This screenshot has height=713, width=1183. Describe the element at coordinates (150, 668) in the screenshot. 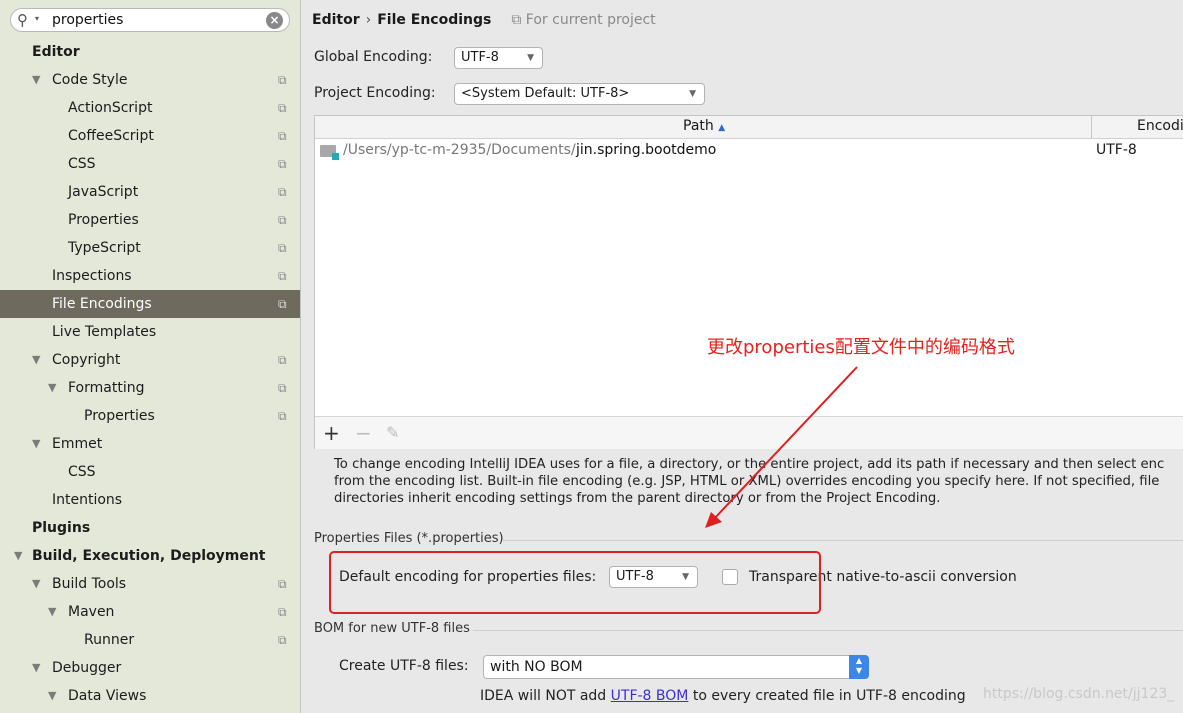

I see `sidebar-item-debugger: ▼ Debugger` at that location.